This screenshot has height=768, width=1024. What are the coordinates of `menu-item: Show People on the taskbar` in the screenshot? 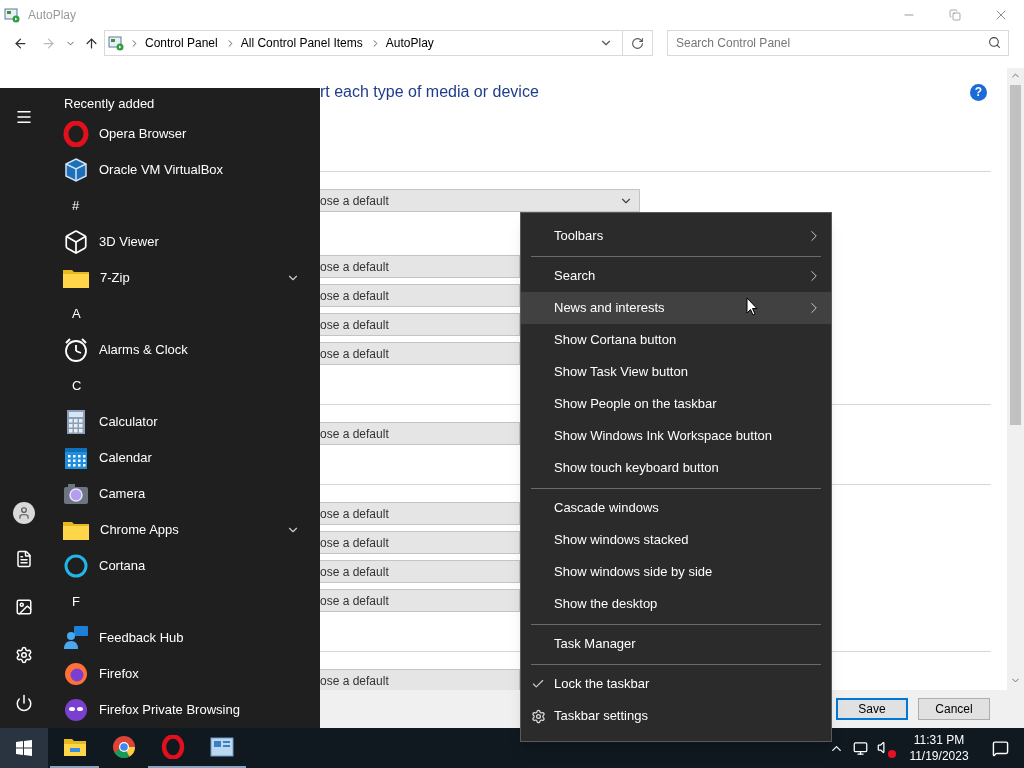 It's located at (676, 404).